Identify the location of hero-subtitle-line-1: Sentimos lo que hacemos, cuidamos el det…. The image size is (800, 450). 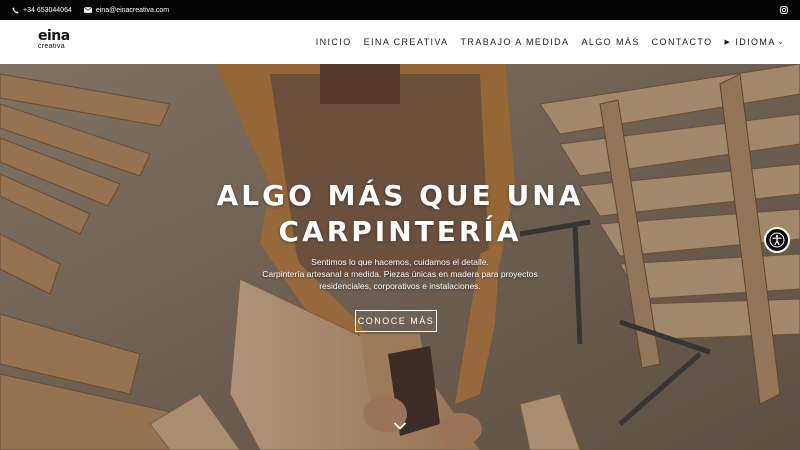
(400, 262).